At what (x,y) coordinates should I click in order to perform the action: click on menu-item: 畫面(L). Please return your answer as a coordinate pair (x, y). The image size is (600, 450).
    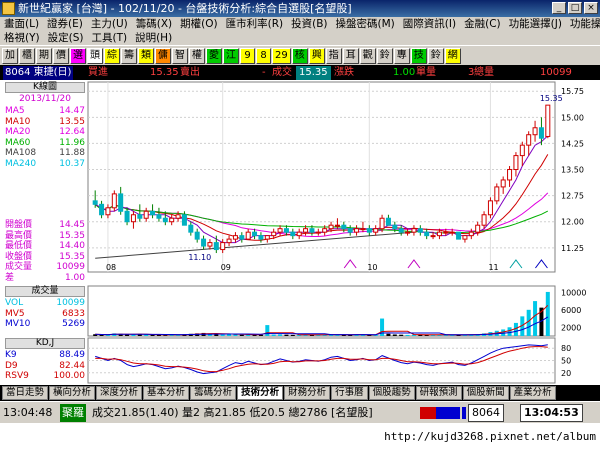
    Looking at the image, I should click on (21, 24).